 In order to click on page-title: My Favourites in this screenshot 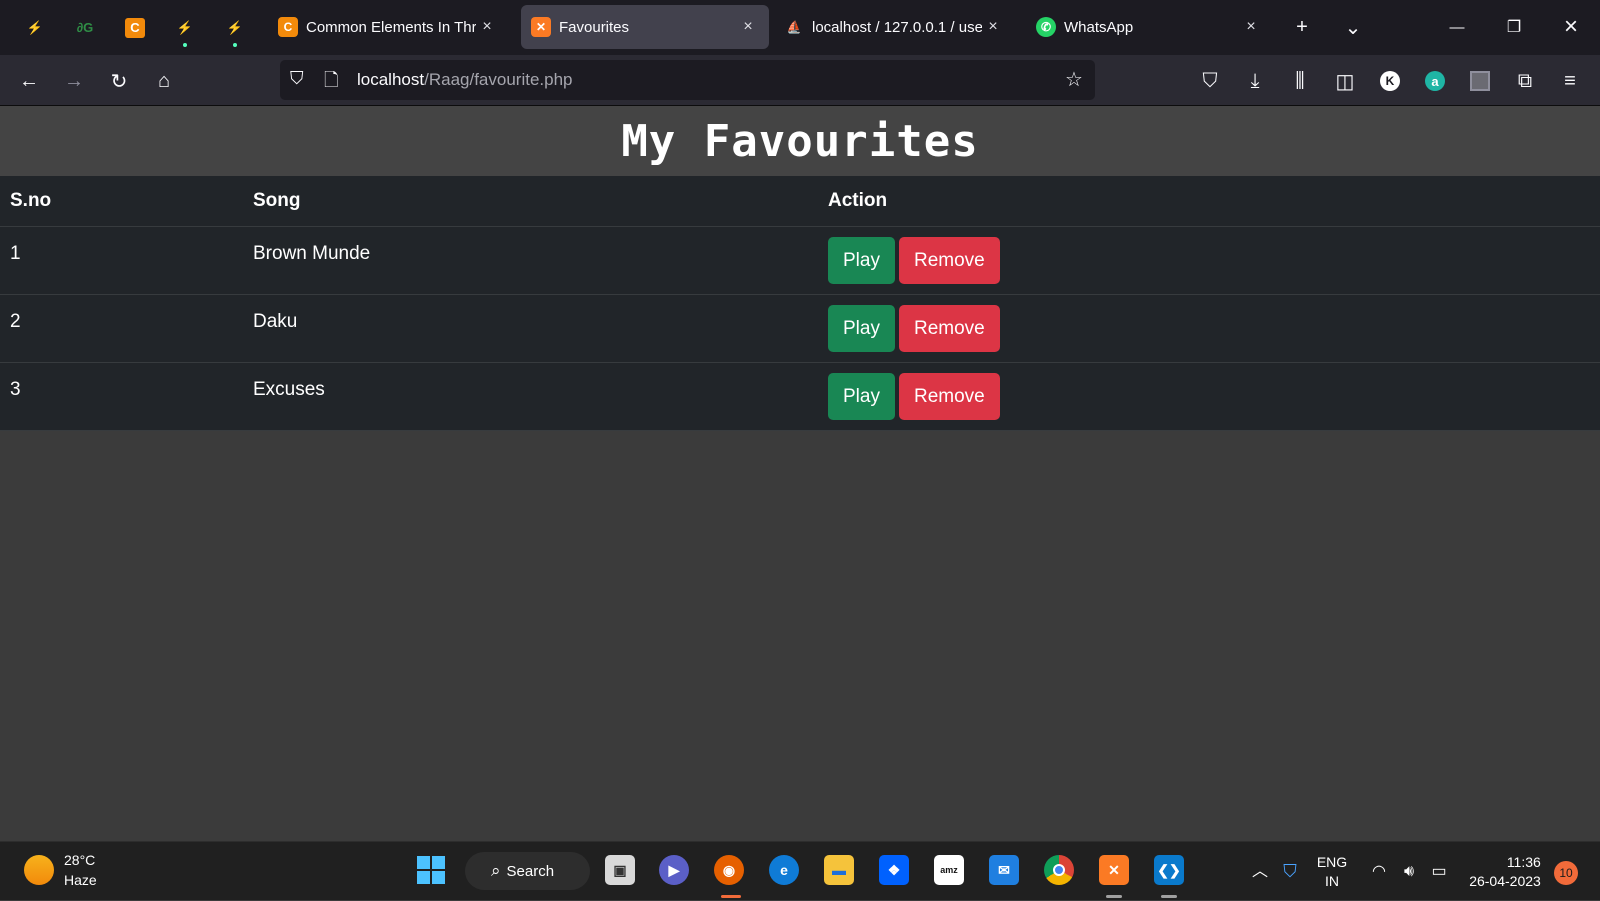, I will do `click(800, 141)`.